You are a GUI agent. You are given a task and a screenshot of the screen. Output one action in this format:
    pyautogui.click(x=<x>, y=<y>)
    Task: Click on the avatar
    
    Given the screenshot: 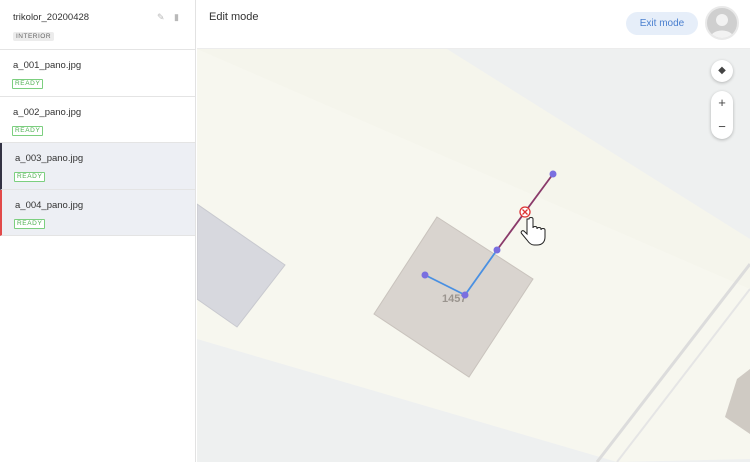 What is the action you would take?
    pyautogui.click(x=722, y=23)
    